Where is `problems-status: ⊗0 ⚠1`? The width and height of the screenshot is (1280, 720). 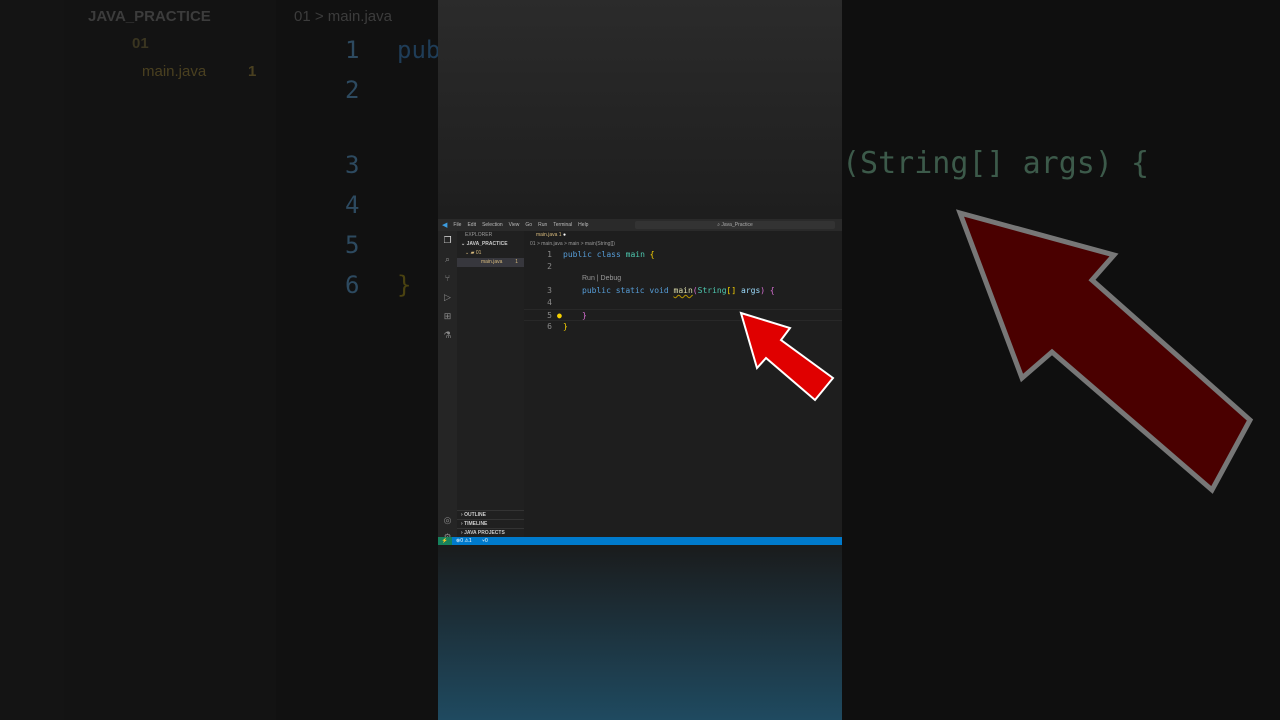 problems-status: ⊗0 ⚠1 is located at coordinates (464, 541).